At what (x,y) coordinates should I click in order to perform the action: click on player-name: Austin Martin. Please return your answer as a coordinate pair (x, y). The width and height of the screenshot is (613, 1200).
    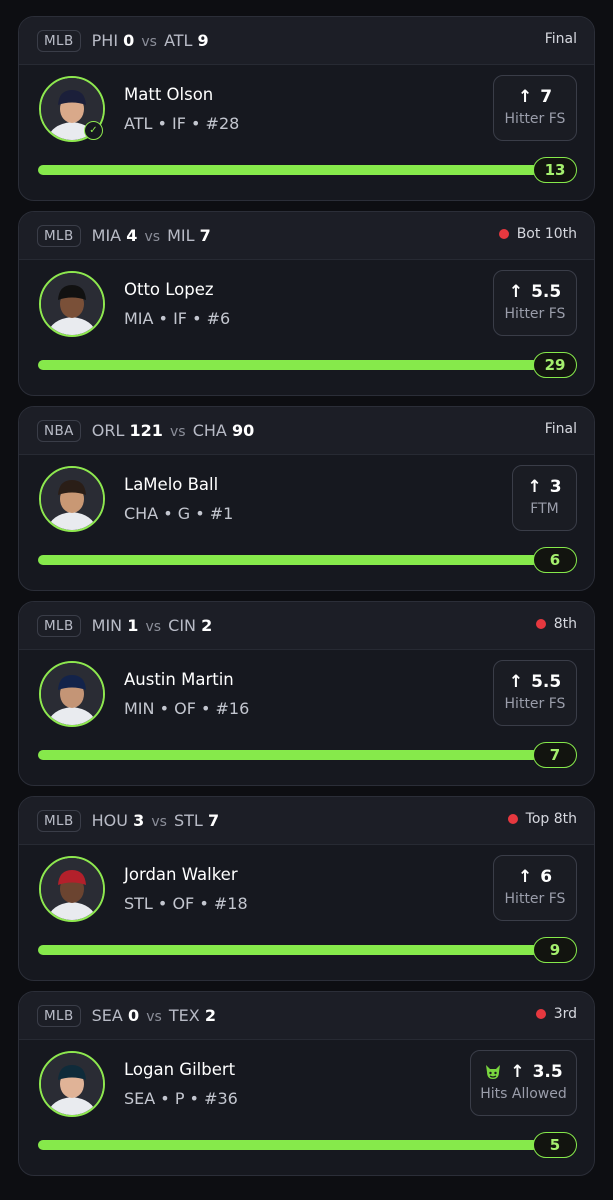
    Looking at the image, I should click on (179, 679).